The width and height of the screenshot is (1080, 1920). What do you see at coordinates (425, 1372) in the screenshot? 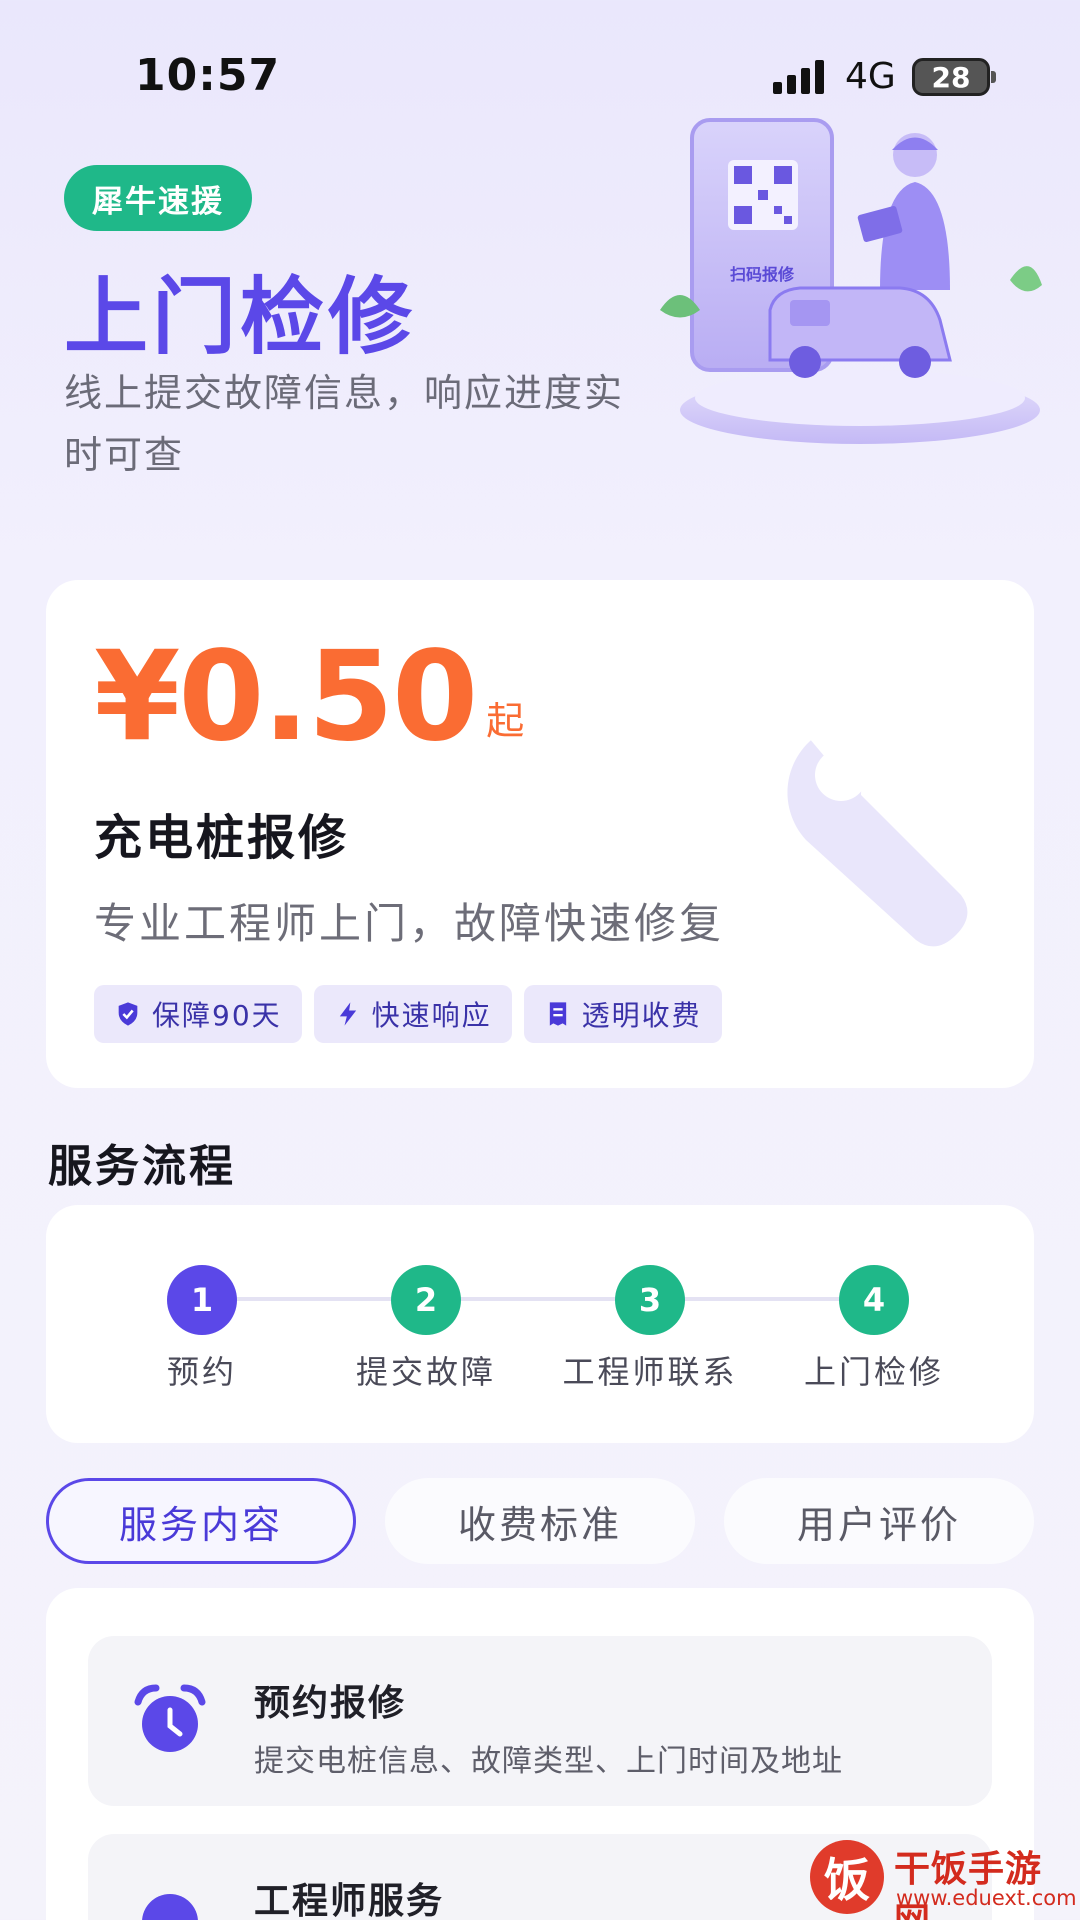
I see `step-label: 提交故障` at bounding box center [425, 1372].